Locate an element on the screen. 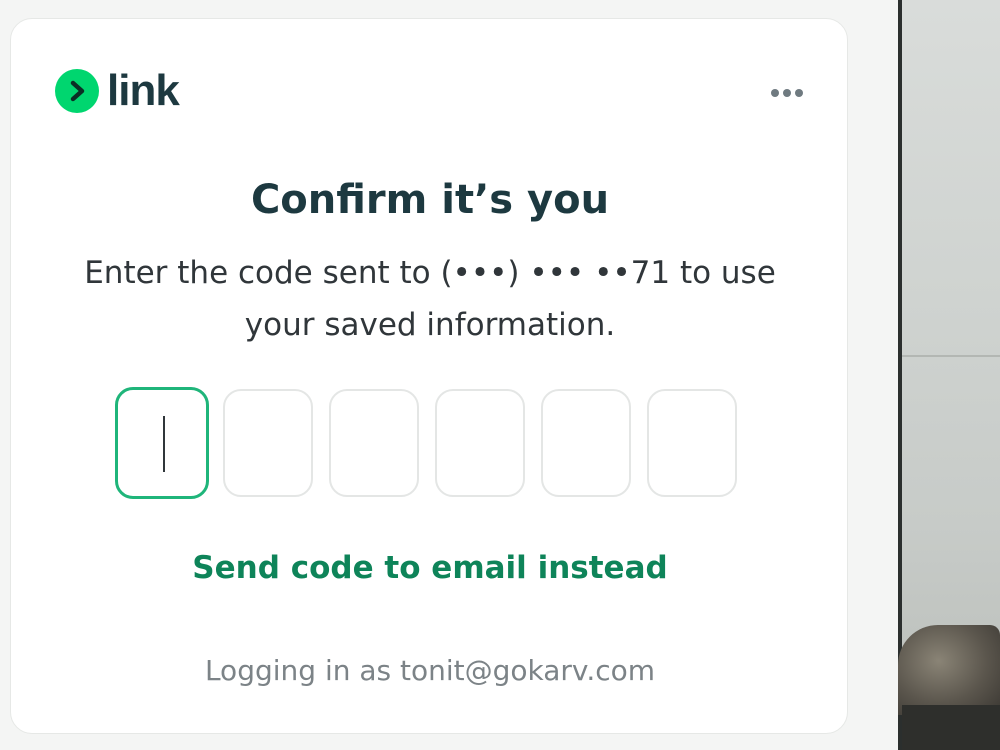  text-caret is located at coordinates (164, 444).